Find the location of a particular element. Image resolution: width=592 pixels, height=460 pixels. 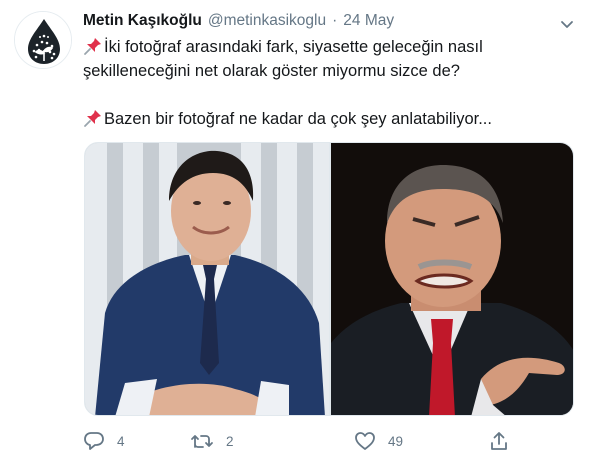

user-handle: @metinkasikoglu is located at coordinates (267, 21).